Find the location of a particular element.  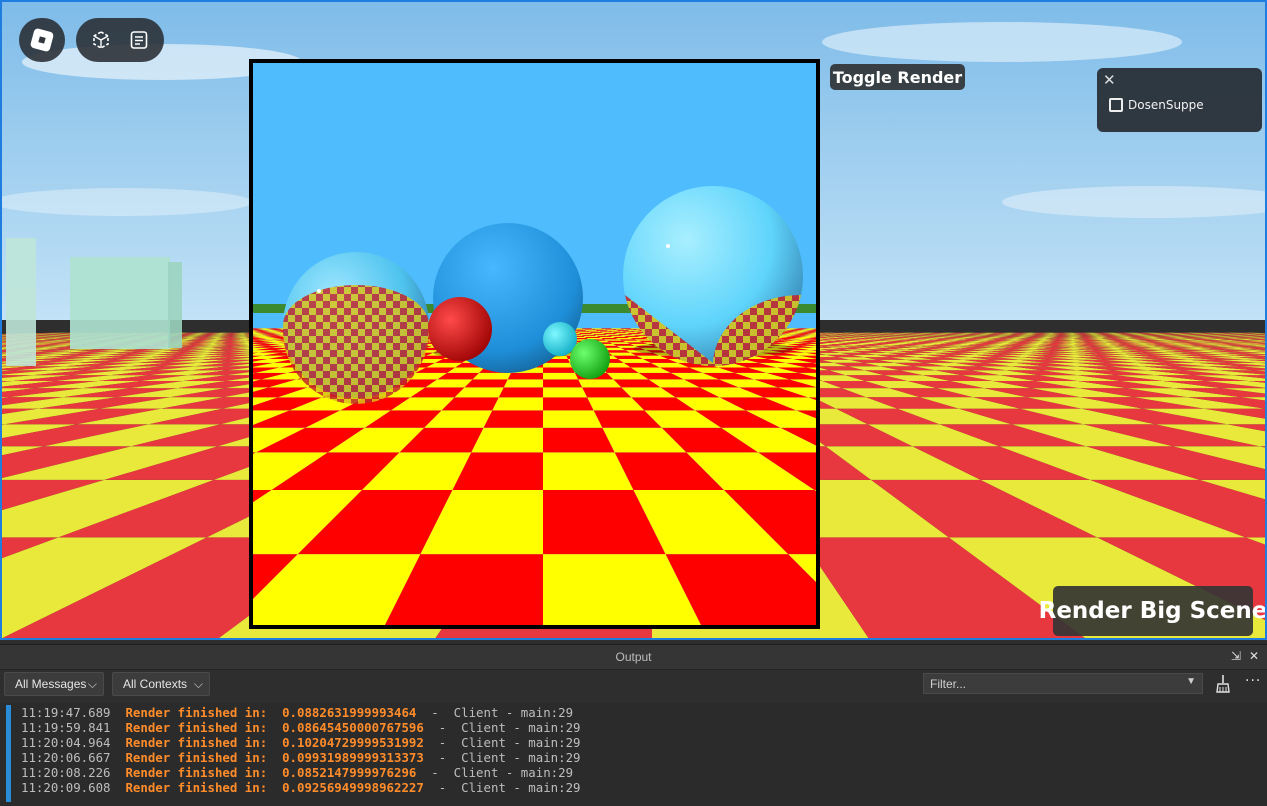

message-filter-dropdown: All Messages ⌵ is located at coordinates (54, 684).